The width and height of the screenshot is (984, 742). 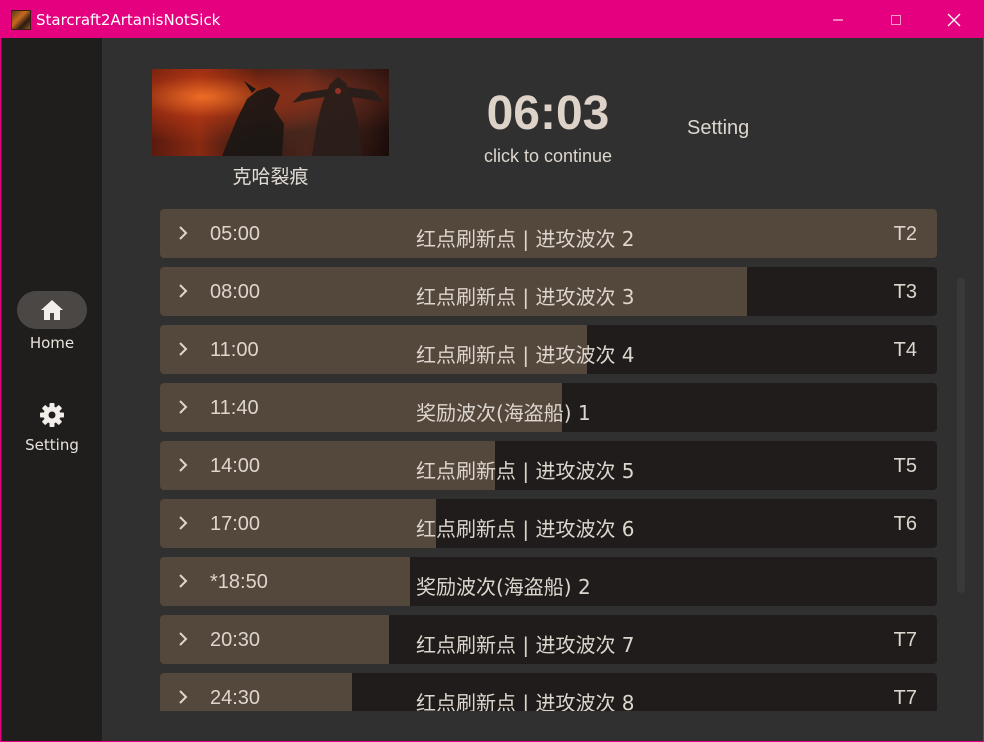 I want to click on wave-row: 05:00 红点刷新点 | 进攻波次 2 T2, so click(x=548, y=233).